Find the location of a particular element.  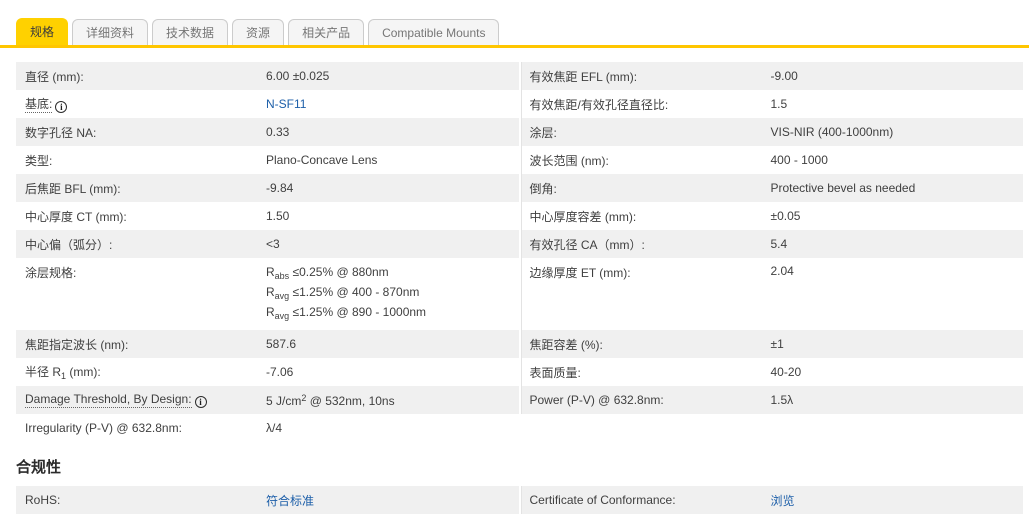

spec-label: 后焦距 BFL (mm): is located at coordinates (73, 188).